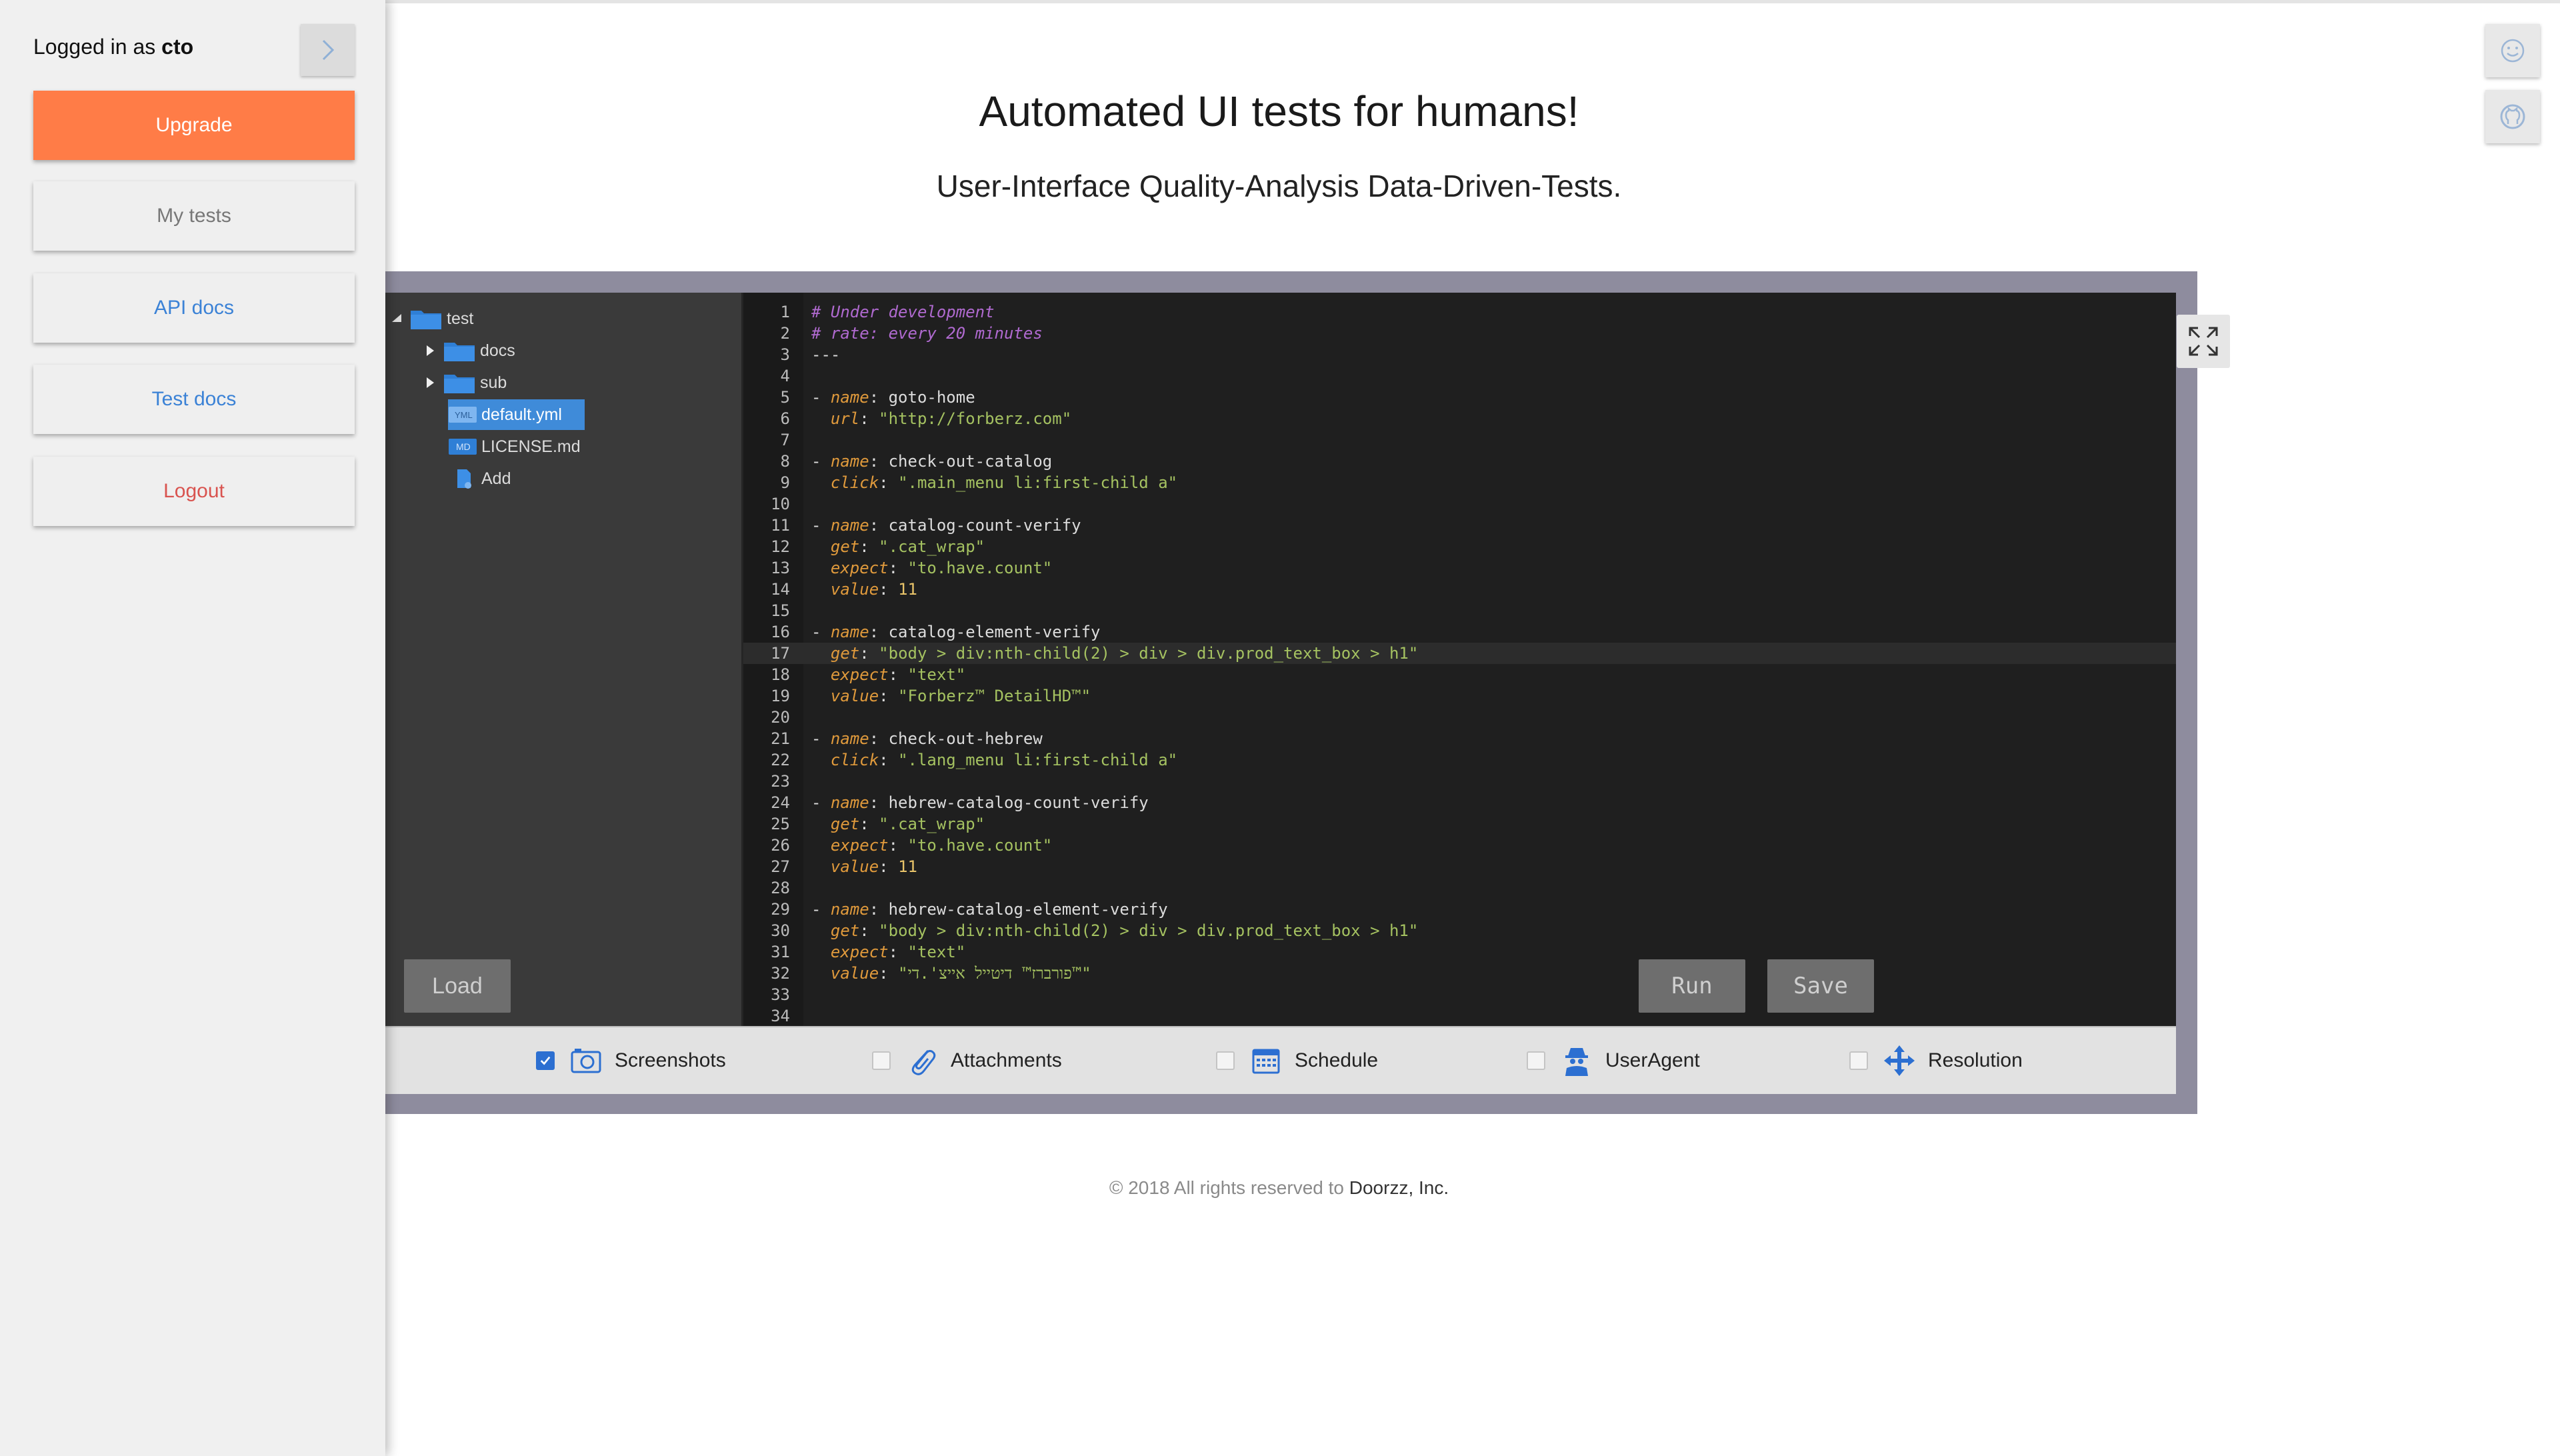 The height and width of the screenshot is (1456, 2560). What do you see at coordinates (1459, 589) in the screenshot?
I see `code-line: 14 value: 11` at bounding box center [1459, 589].